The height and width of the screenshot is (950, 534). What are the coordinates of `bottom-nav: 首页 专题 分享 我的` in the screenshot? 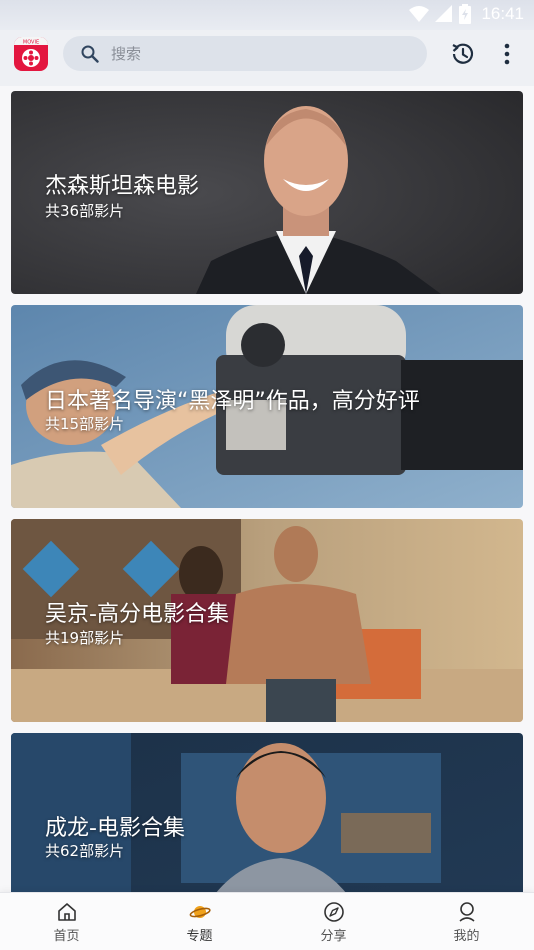 It's located at (267, 921).